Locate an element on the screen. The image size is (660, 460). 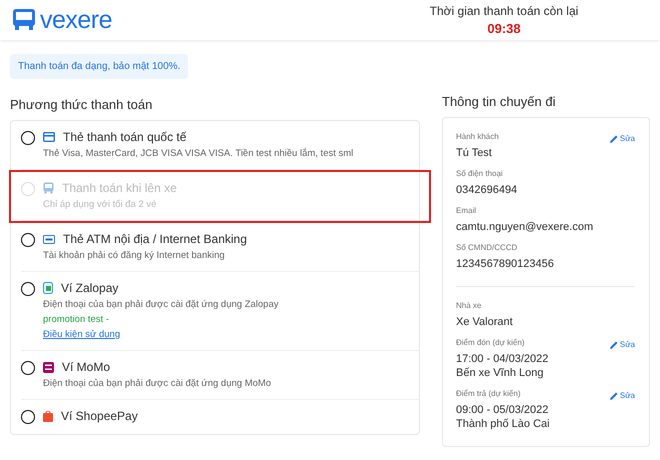
field-label: Điểm đón (dự kiến) is located at coordinates (490, 342).